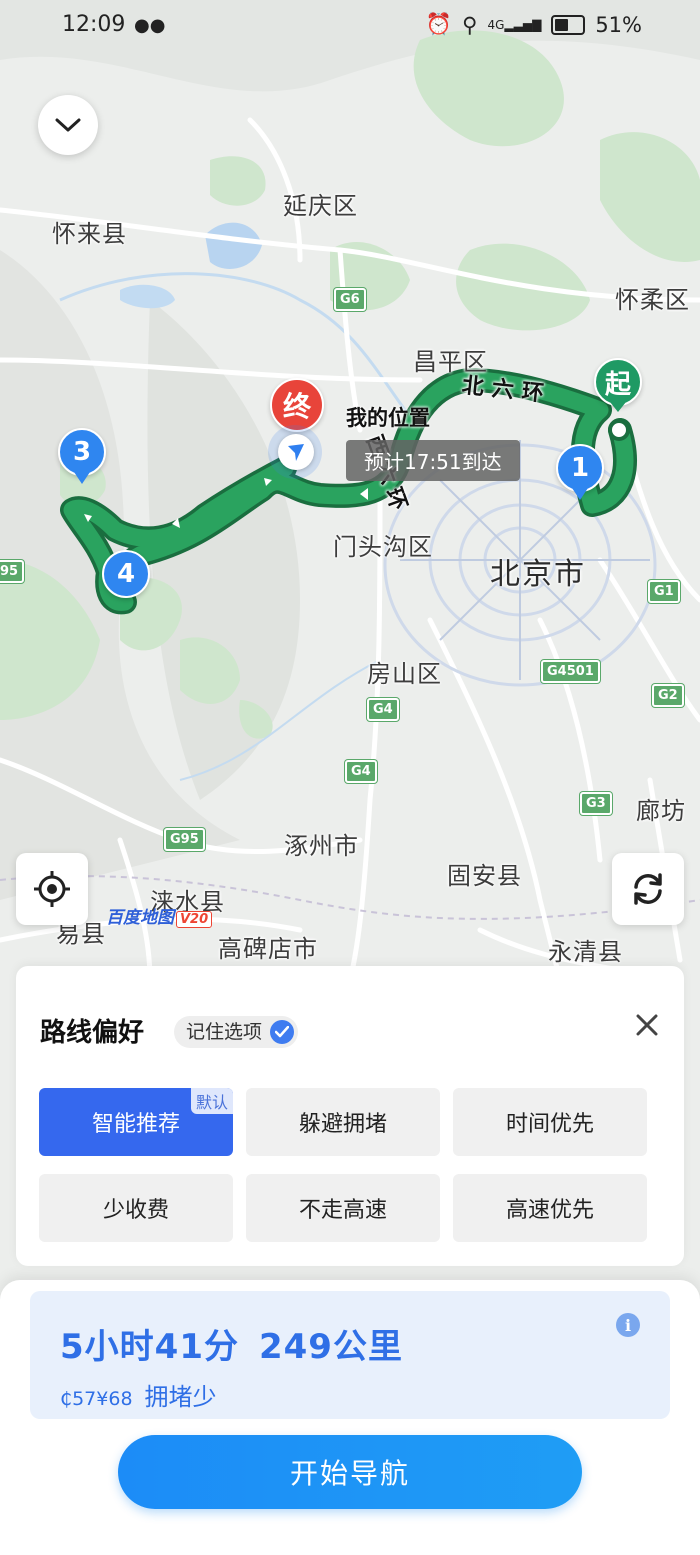 The width and height of the screenshot is (700, 1555). What do you see at coordinates (268, 949) in the screenshot?
I see `place-label: 高碑店市` at bounding box center [268, 949].